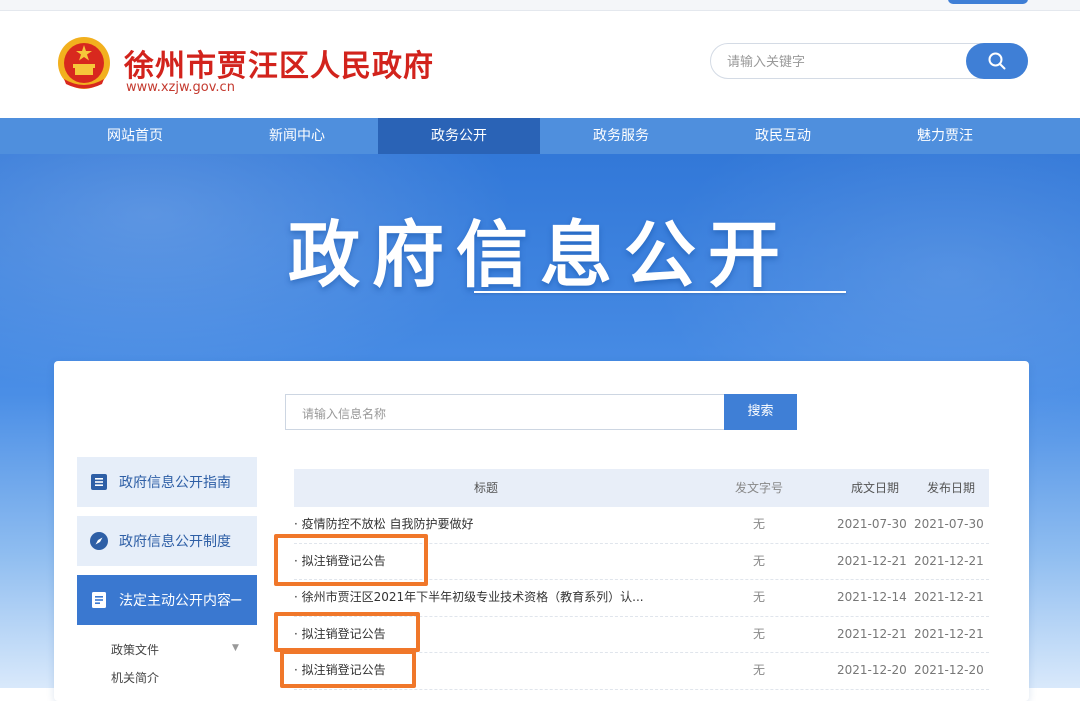 This screenshot has height=701, width=1080. I want to click on hero-title: 政府信息公开, so click(539, 255).